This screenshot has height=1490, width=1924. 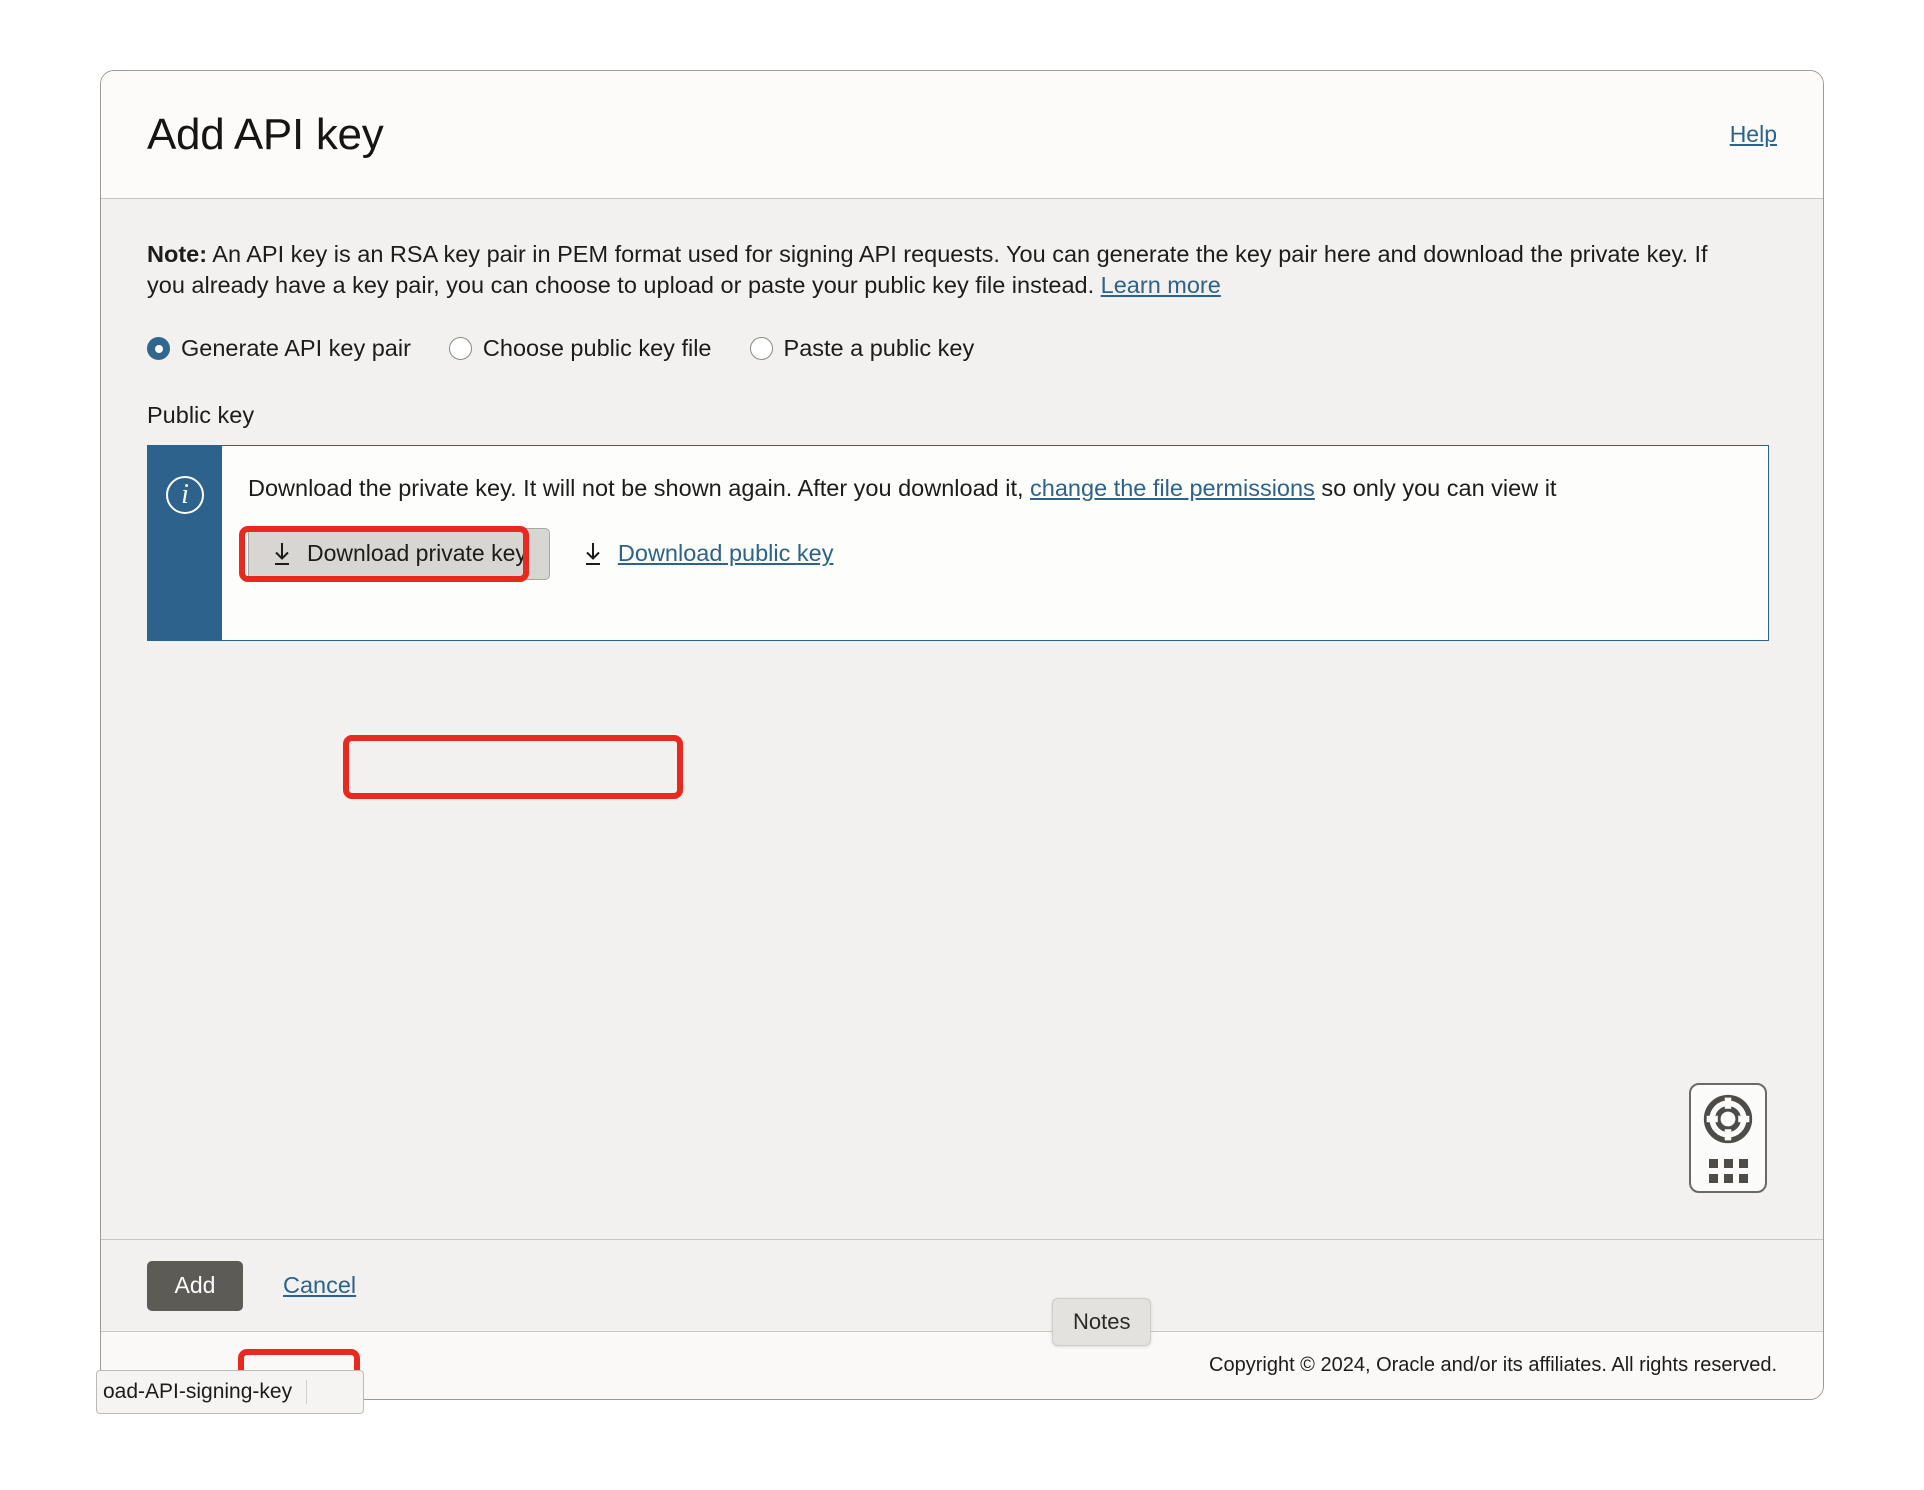 I want to click on radio-label: Choose public key file, so click(x=597, y=348).